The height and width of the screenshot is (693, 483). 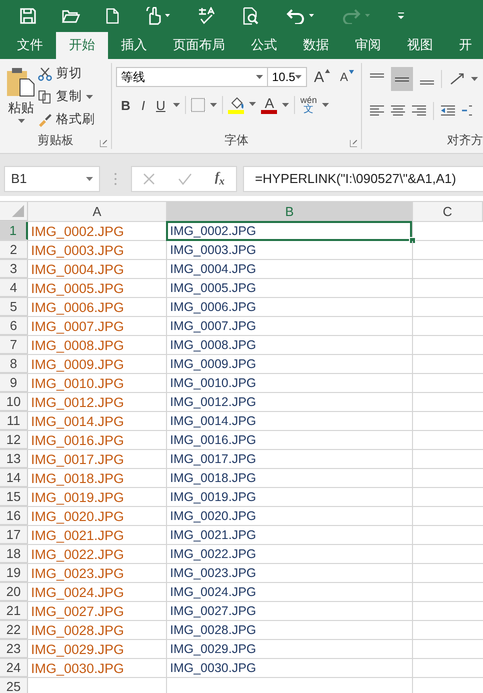 What do you see at coordinates (192, 77) in the screenshot?
I see `font-name-field: 等线` at bounding box center [192, 77].